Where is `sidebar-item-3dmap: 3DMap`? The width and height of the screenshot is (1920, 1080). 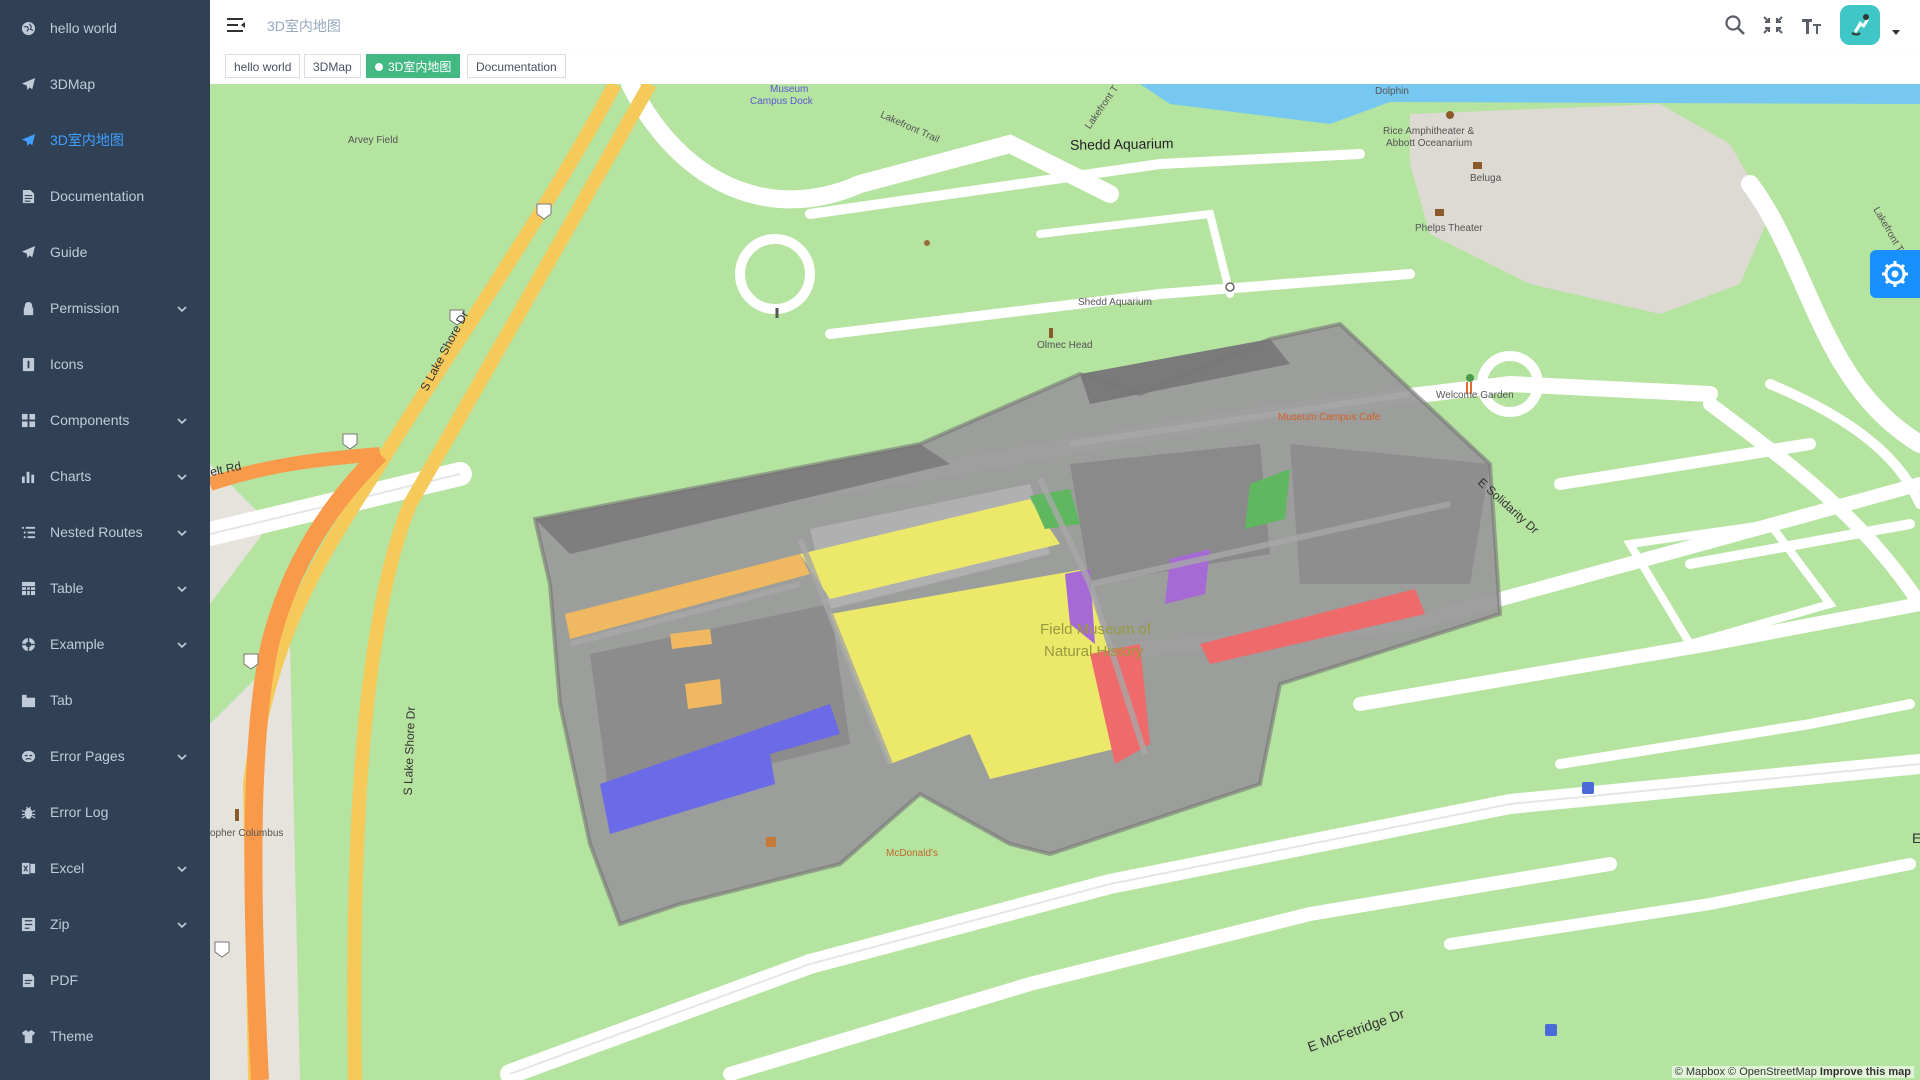 sidebar-item-3dmap: 3DMap is located at coordinates (105, 84).